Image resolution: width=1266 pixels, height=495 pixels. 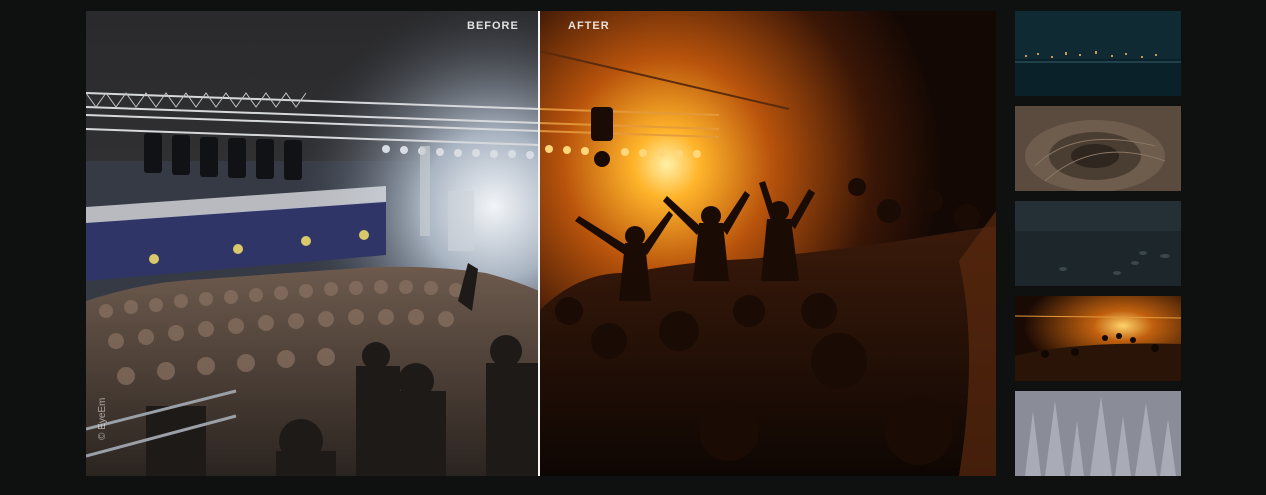 What do you see at coordinates (102, 418) in the screenshot?
I see `photo-credit: © EyeEm` at bounding box center [102, 418].